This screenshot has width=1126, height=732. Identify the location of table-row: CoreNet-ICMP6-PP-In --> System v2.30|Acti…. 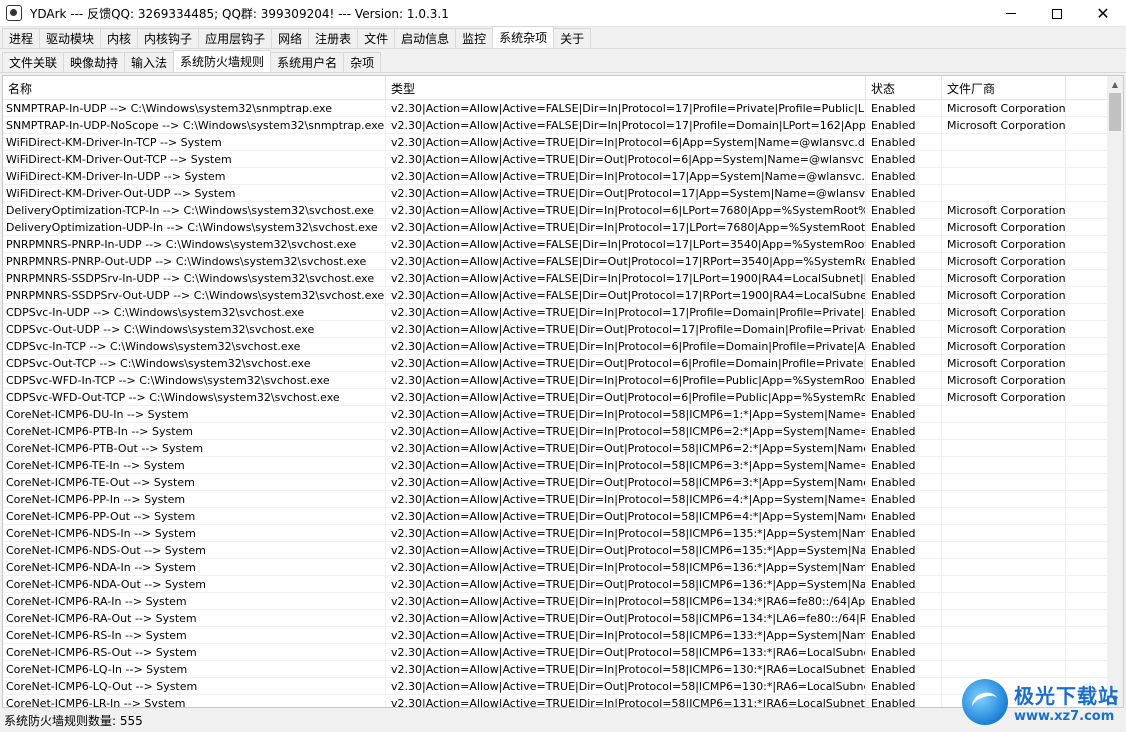
(556, 499).